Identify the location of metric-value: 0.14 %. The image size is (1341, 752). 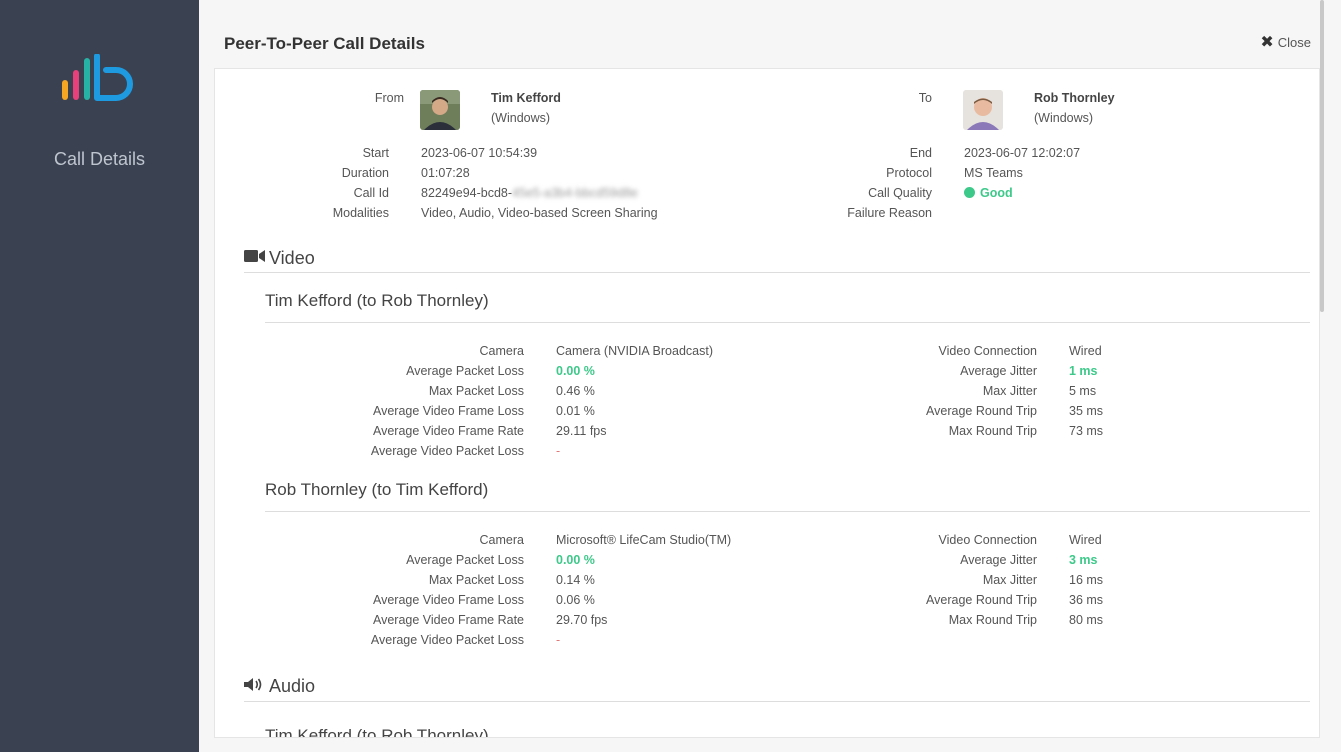
(575, 580).